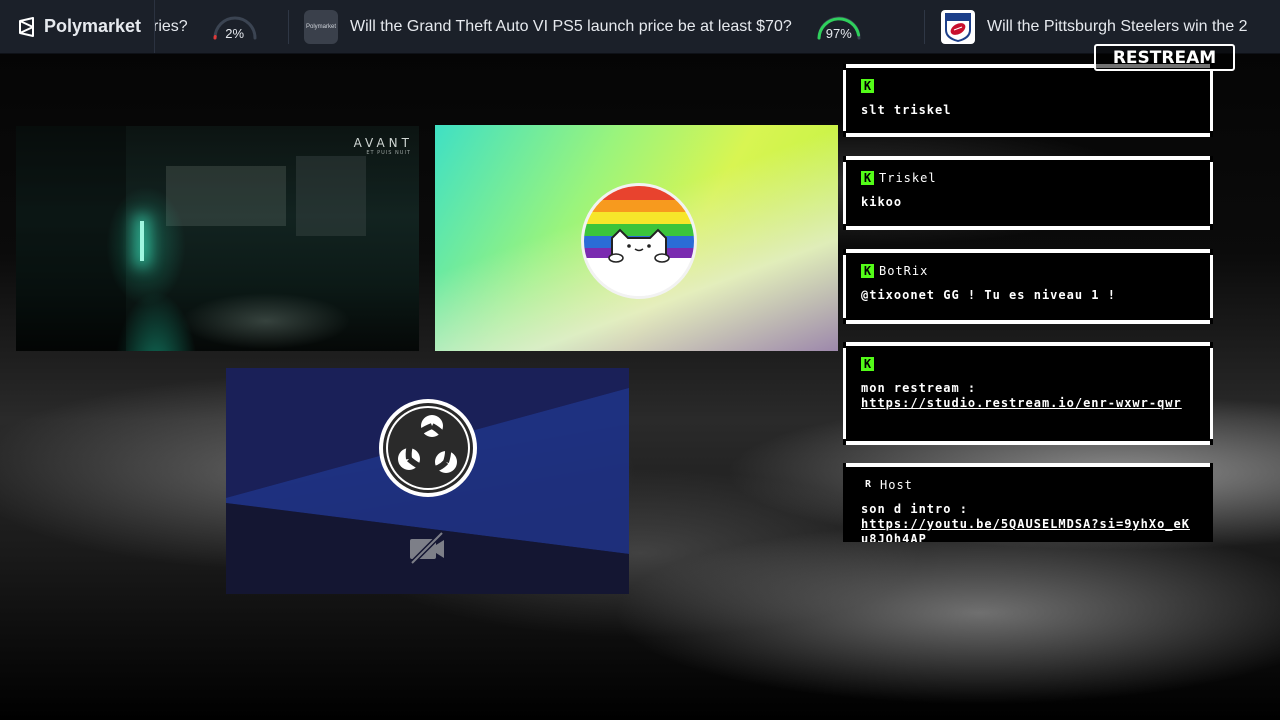 This screenshot has width=1280, height=720. I want to click on chat-message-body: mon restream :, so click(919, 388).